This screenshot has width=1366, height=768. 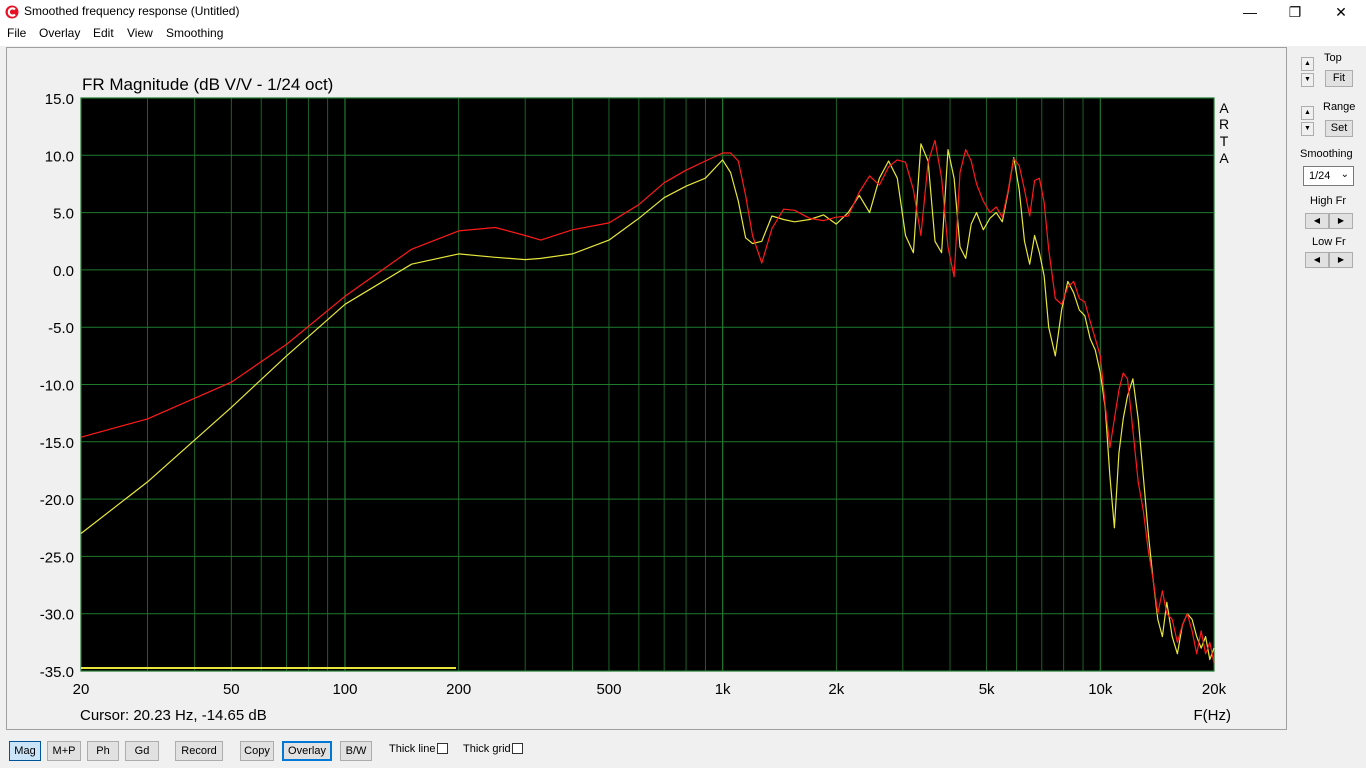 I want to click on y-tick-label: -15.0, so click(x=57, y=443).